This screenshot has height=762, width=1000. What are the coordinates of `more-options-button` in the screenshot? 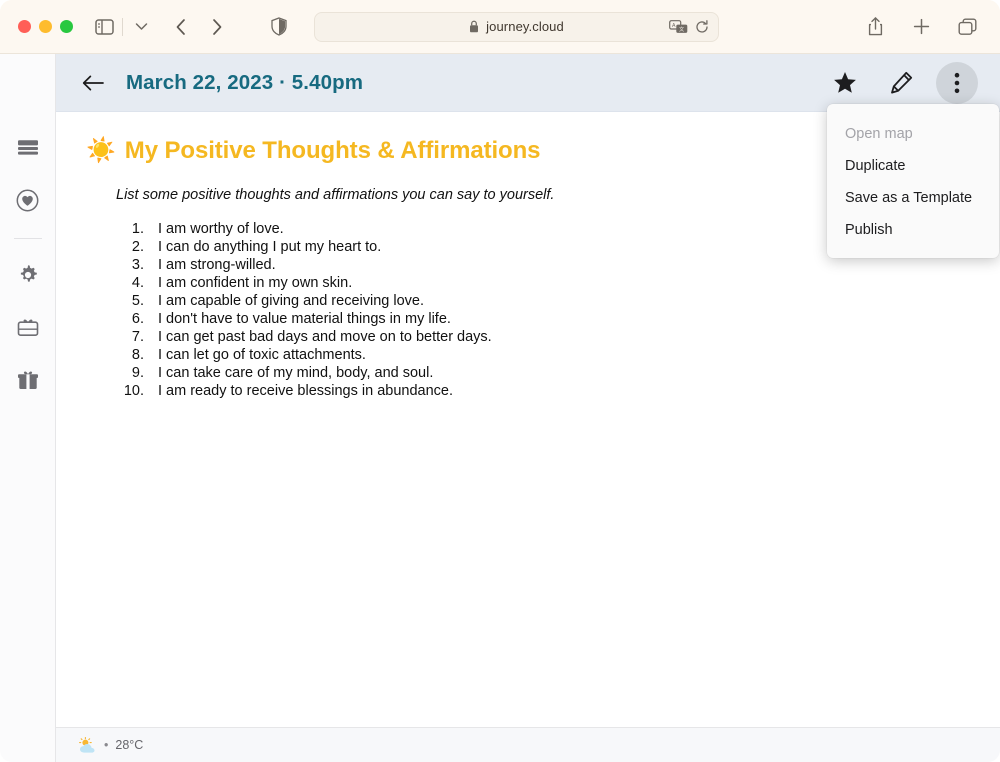 It's located at (957, 82).